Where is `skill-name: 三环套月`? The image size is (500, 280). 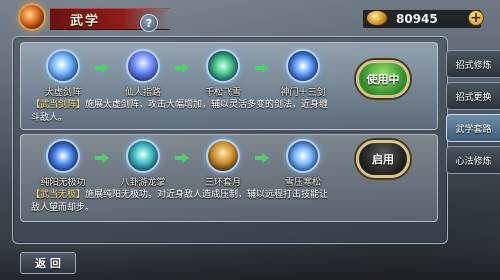 skill-name: 三环套月 is located at coordinates (222, 183).